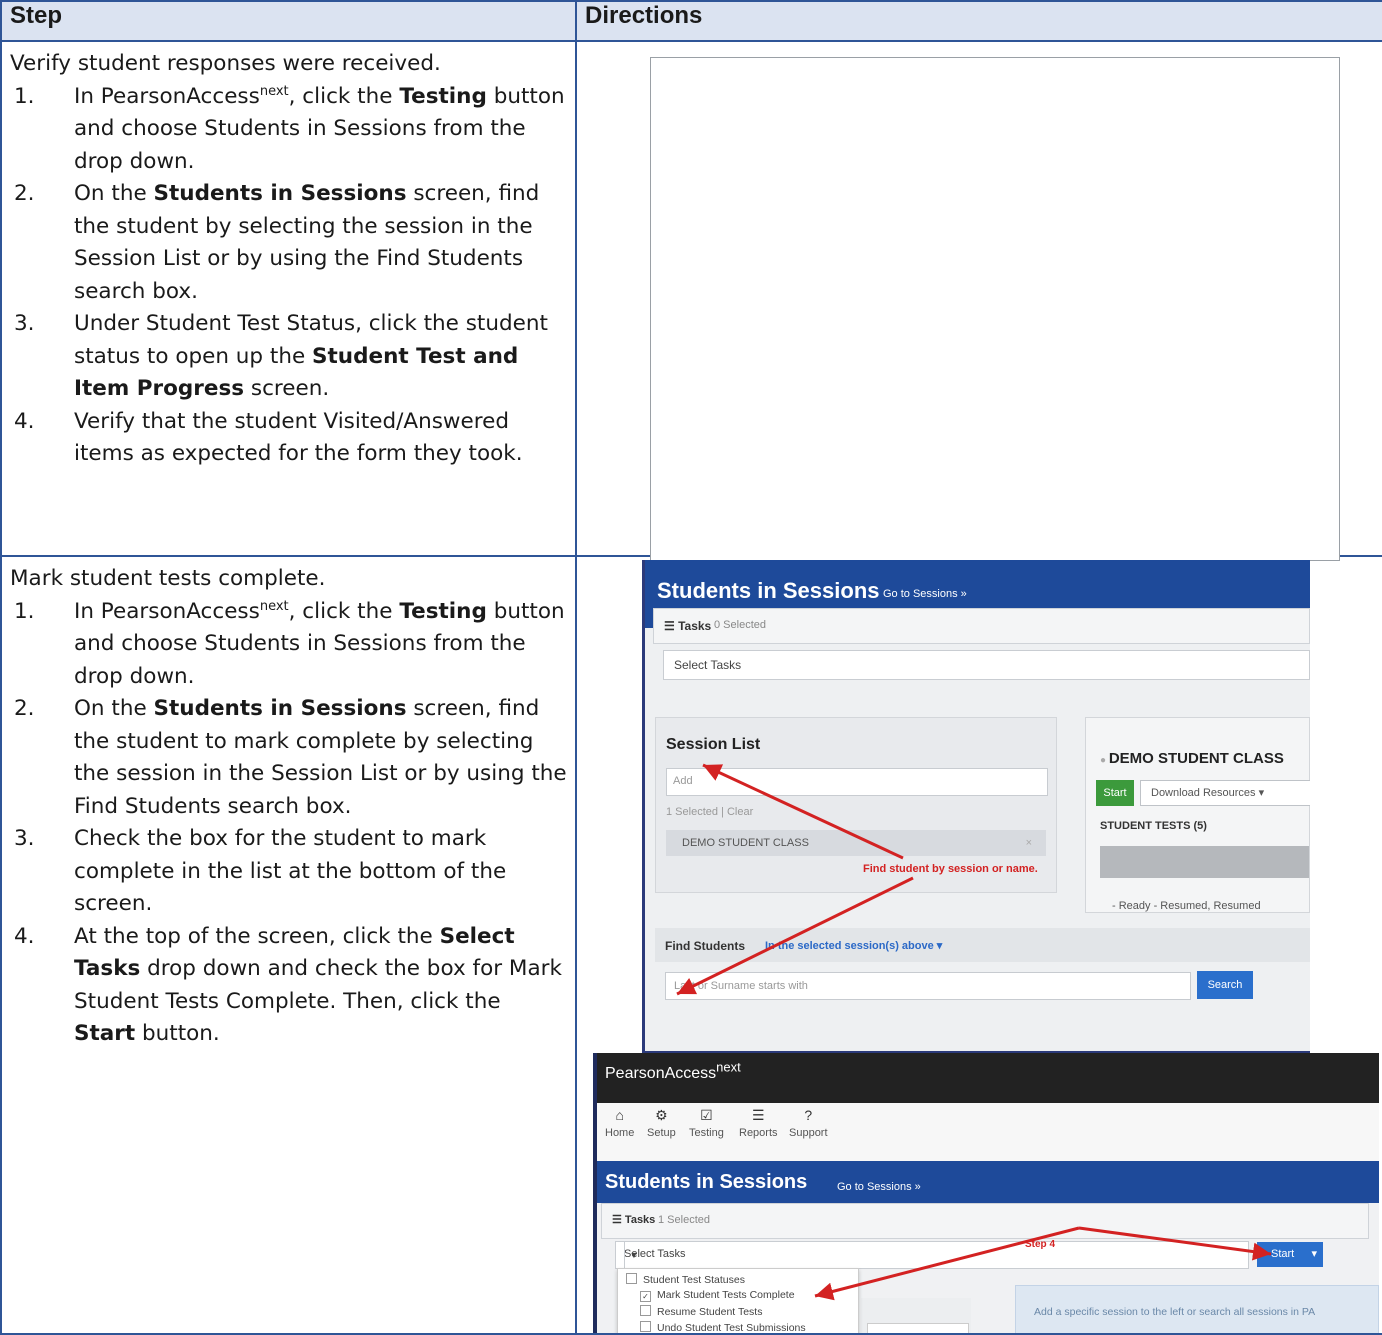  Describe the element at coordinates (225, 63) in the screenshot. I see `row1-intro: Verify student responses were received.` at that location.